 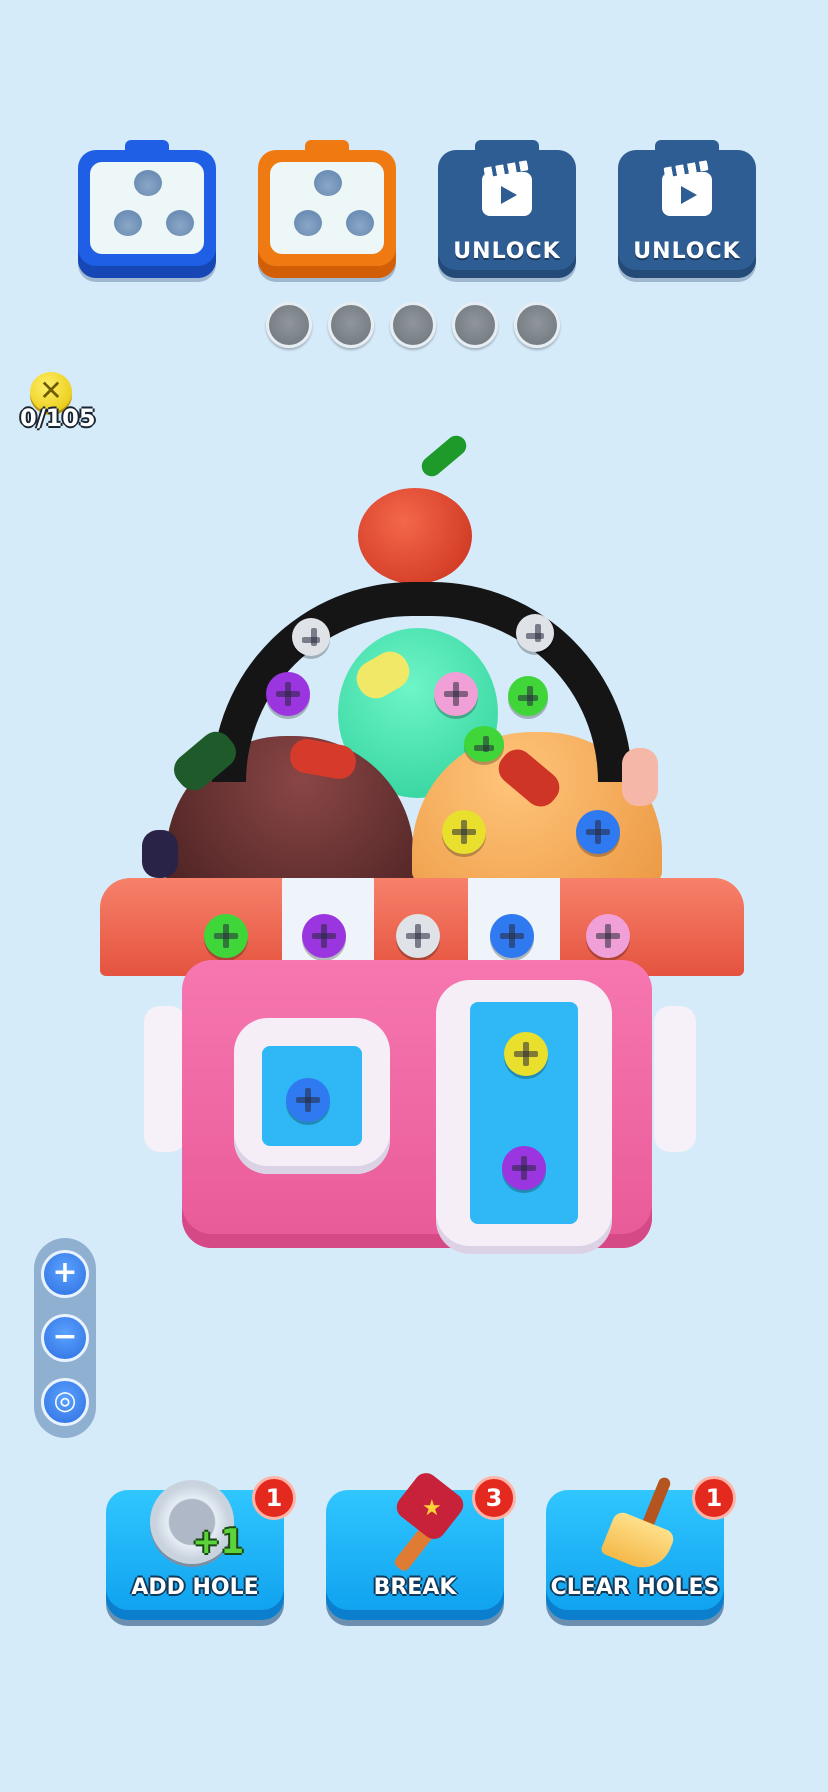 I want to click on recenter-button: ◎, so click(x=65, y=1402).